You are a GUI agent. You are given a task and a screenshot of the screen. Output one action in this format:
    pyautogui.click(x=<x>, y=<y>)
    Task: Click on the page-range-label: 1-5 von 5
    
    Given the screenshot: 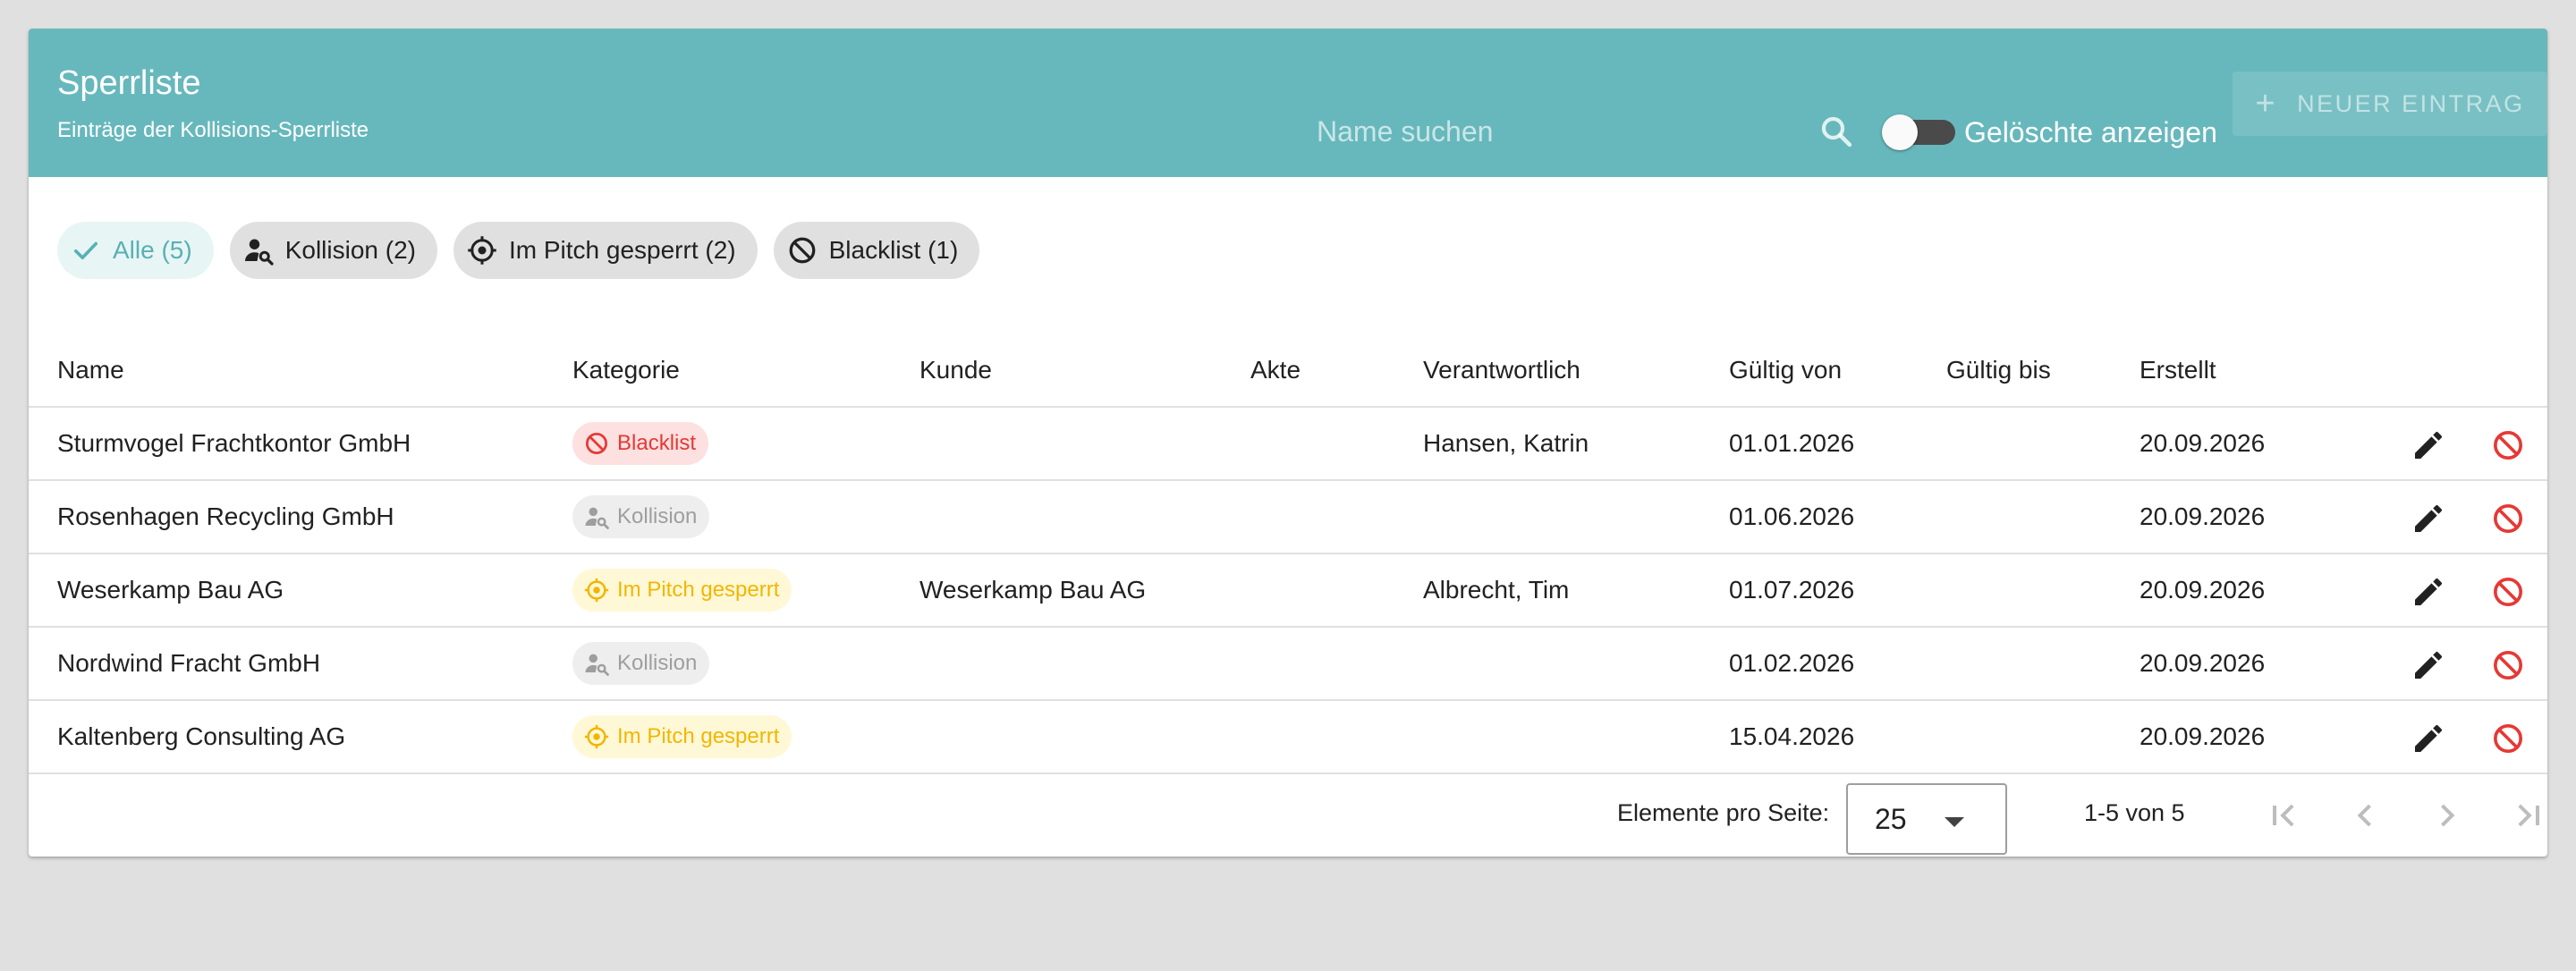 What is the action you would take?
    pyautogui.click(x=2134, y=813)
    